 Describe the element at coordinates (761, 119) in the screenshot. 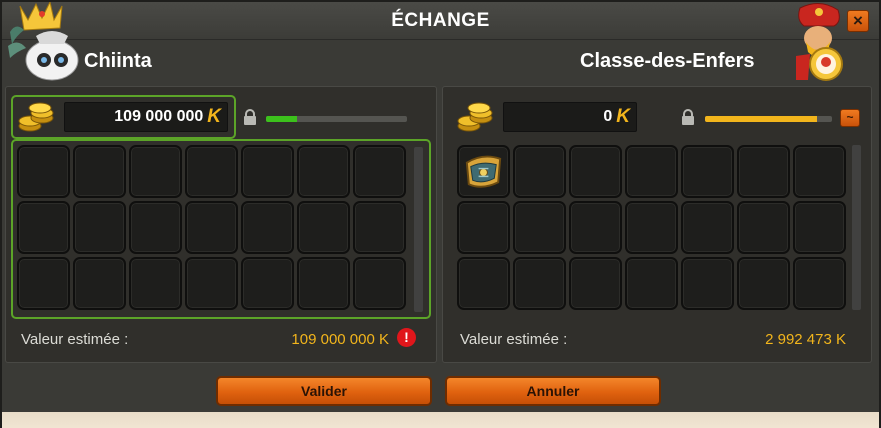

I see `their-progress-fill` at that location.